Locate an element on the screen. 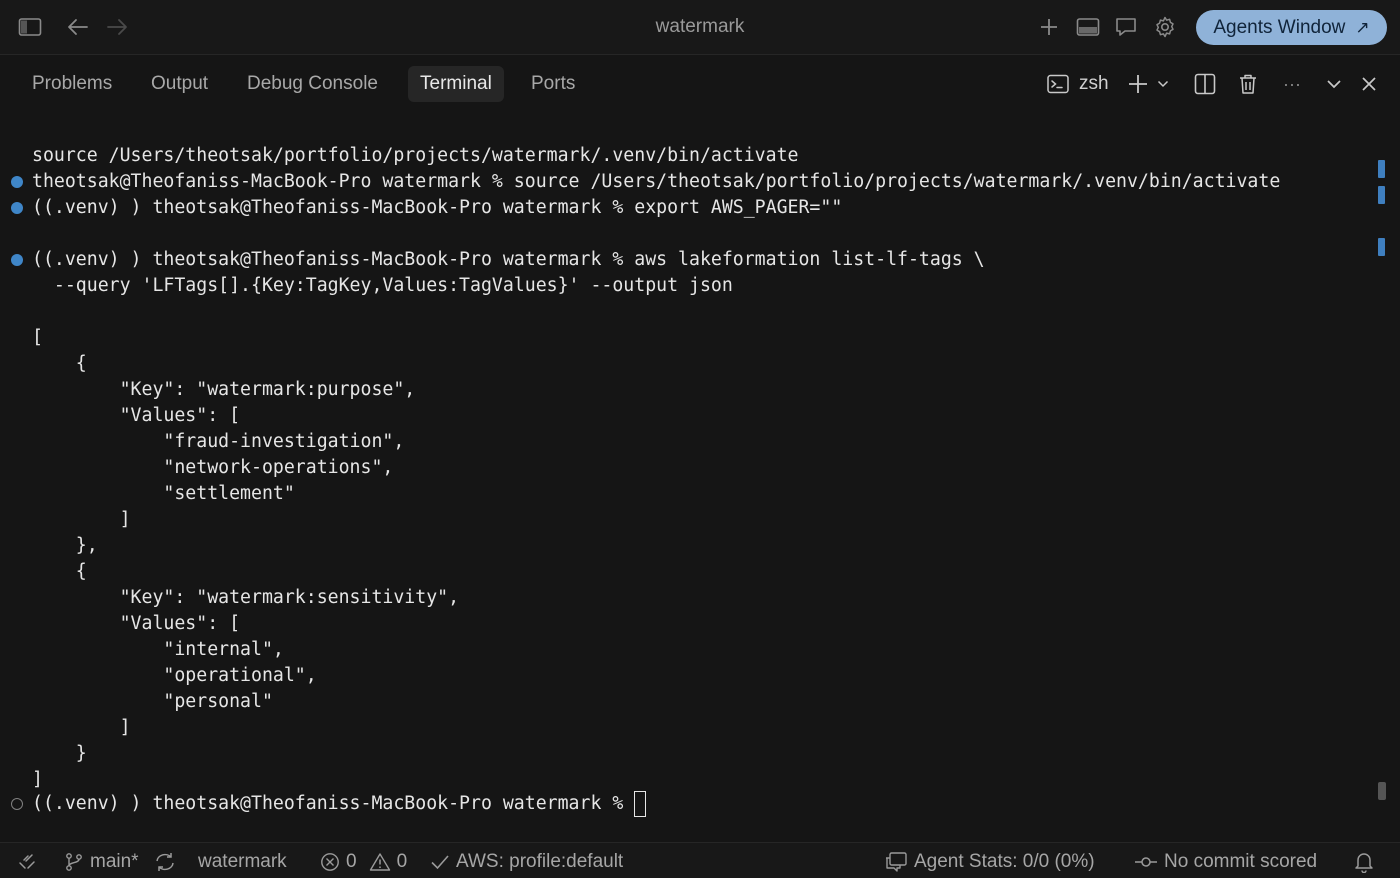  sync-icon is located at coordinates (165, 862).